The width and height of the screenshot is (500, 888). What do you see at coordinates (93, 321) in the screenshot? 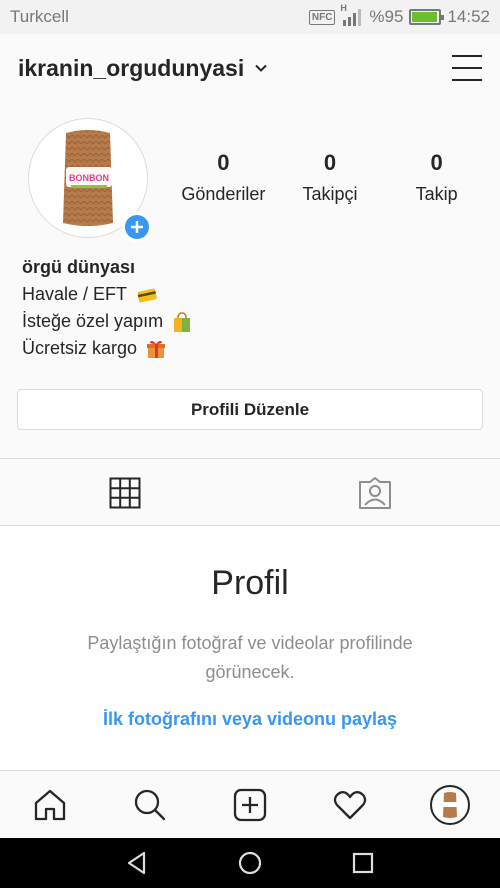
I see `bio-line-text: İsteğe özel yapım` at bounding box center [93, 321].